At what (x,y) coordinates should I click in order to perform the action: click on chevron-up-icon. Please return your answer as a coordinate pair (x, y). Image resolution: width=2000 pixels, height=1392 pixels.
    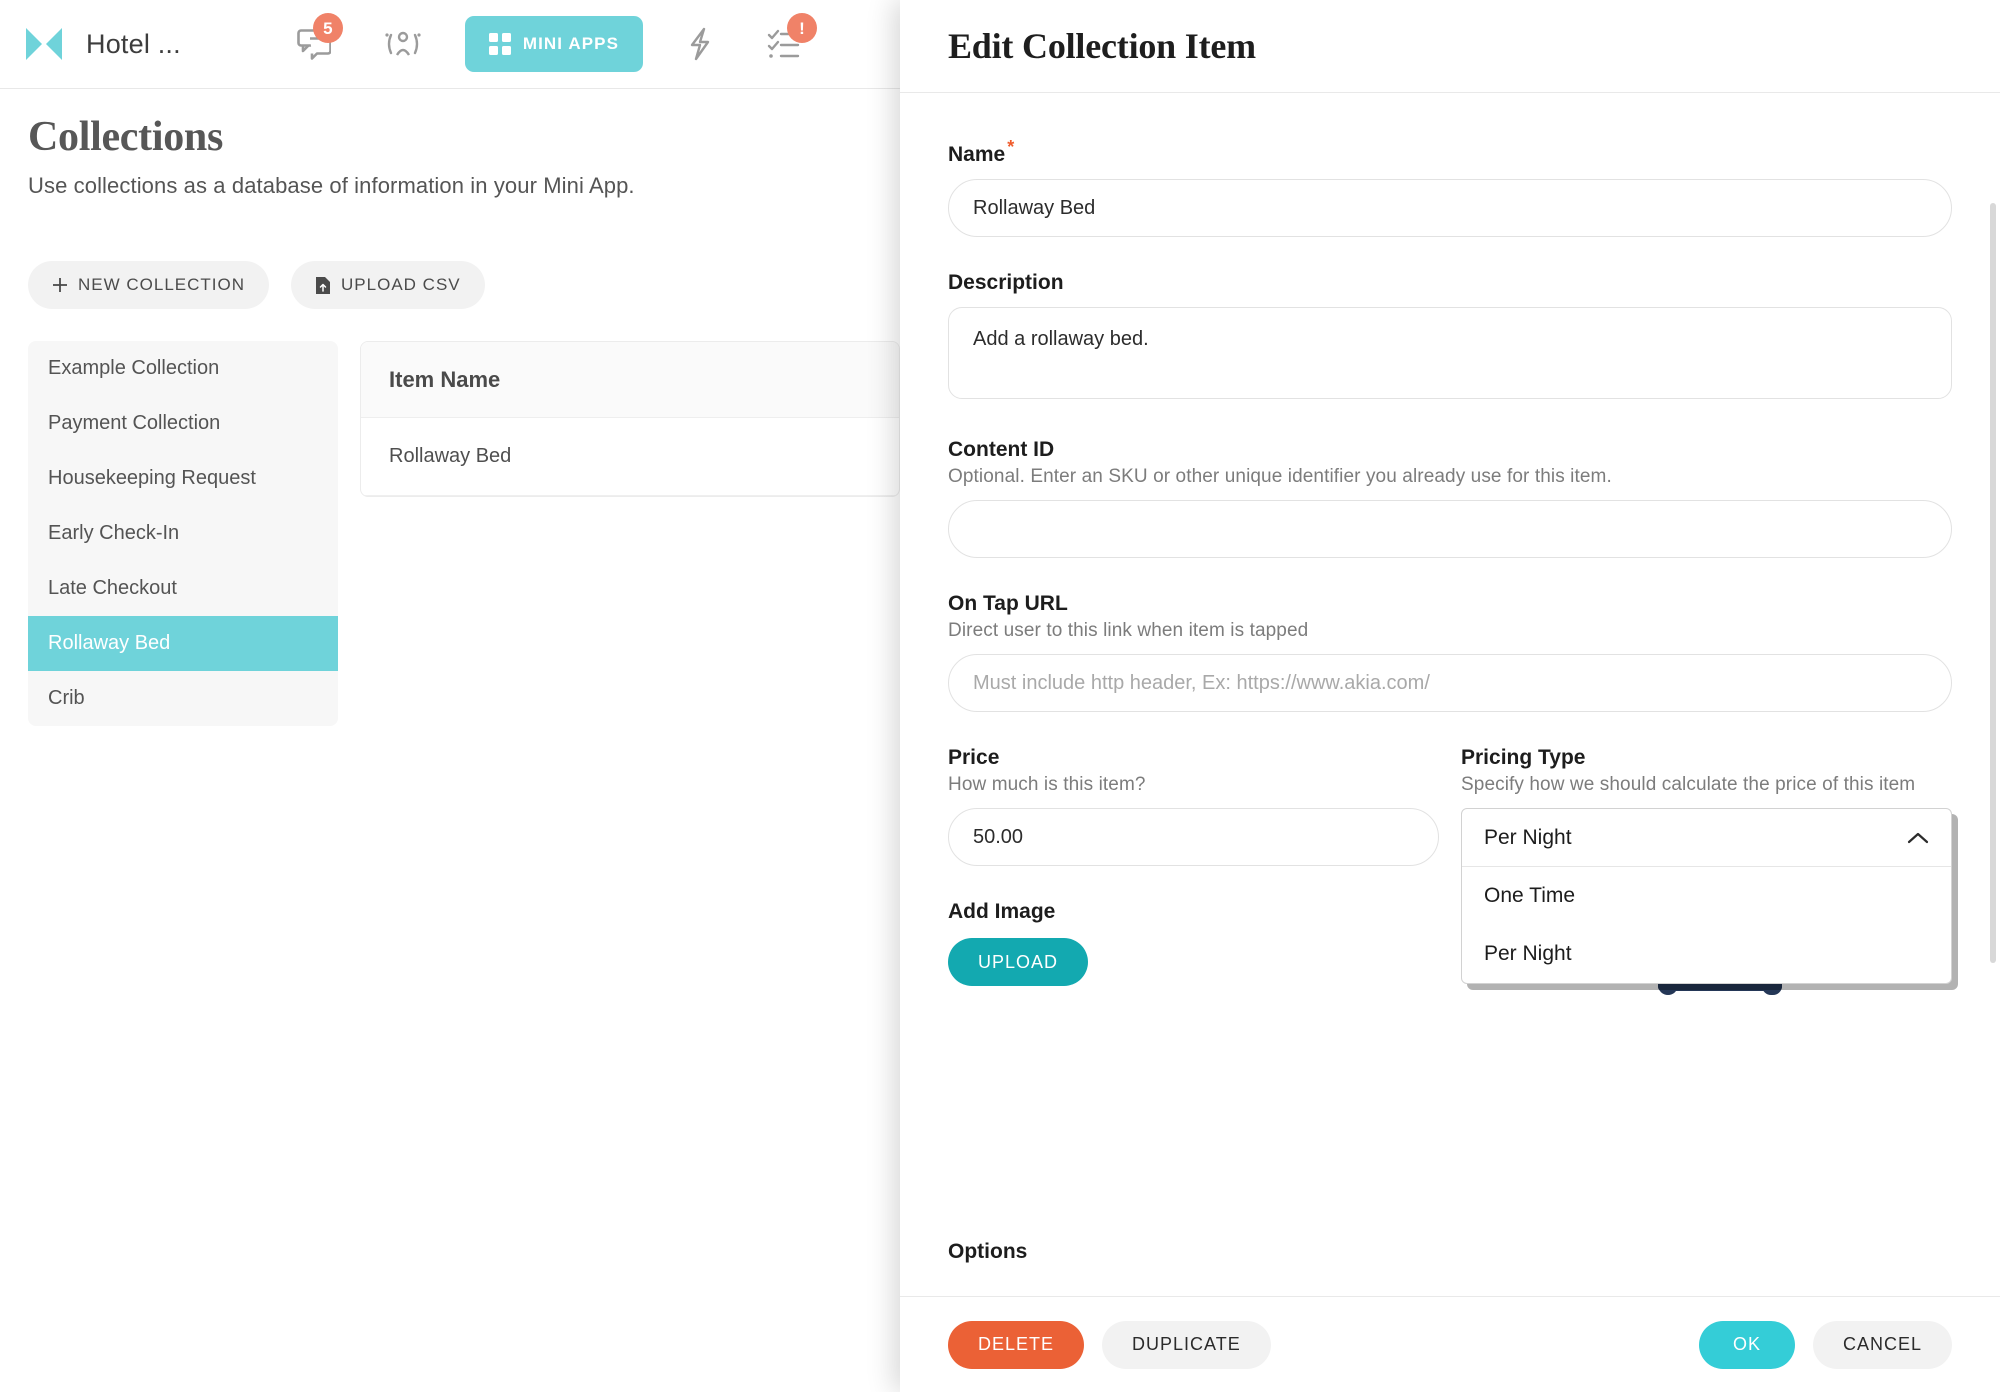
    Looking at the image, I should click on (1918, 837).